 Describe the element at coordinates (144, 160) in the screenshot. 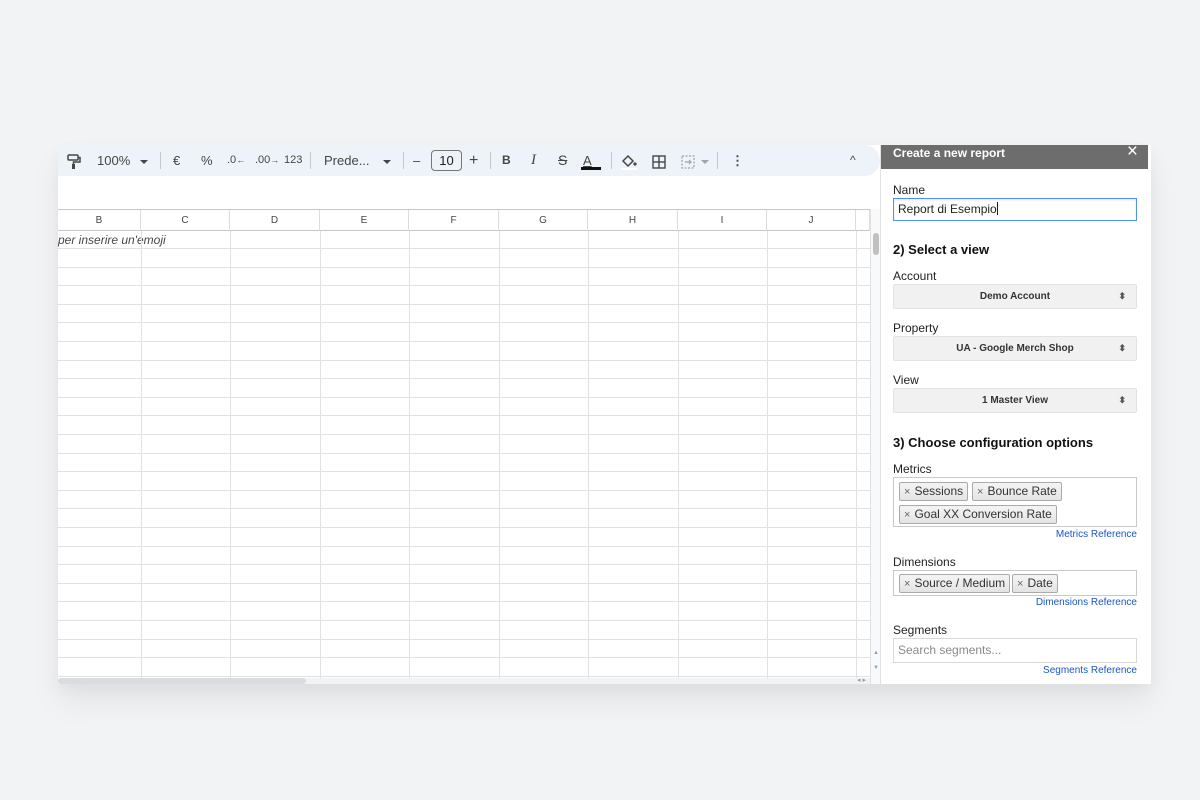

I see `zoom-dropdown-icon` at that location.